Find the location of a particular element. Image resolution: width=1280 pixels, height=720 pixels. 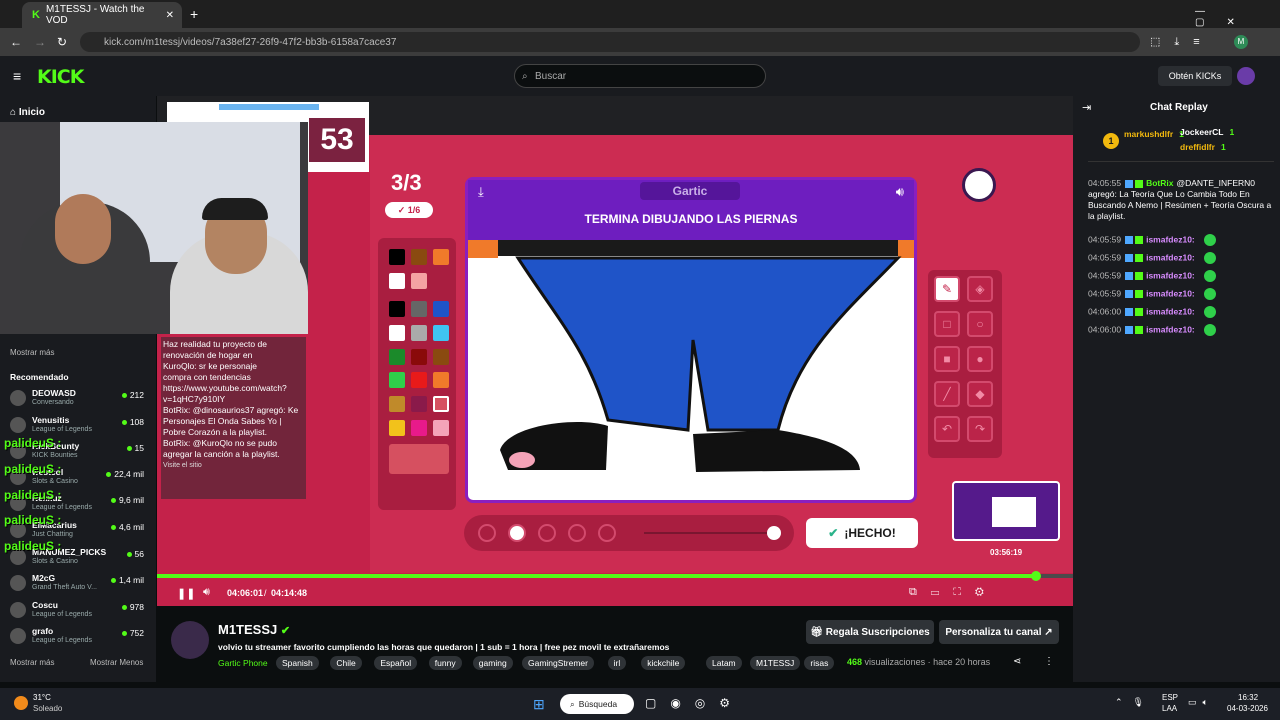

sidebar-channel: M2cG Grand Theft Auto V... 1,4 mil is located at coordinates (80, 584).